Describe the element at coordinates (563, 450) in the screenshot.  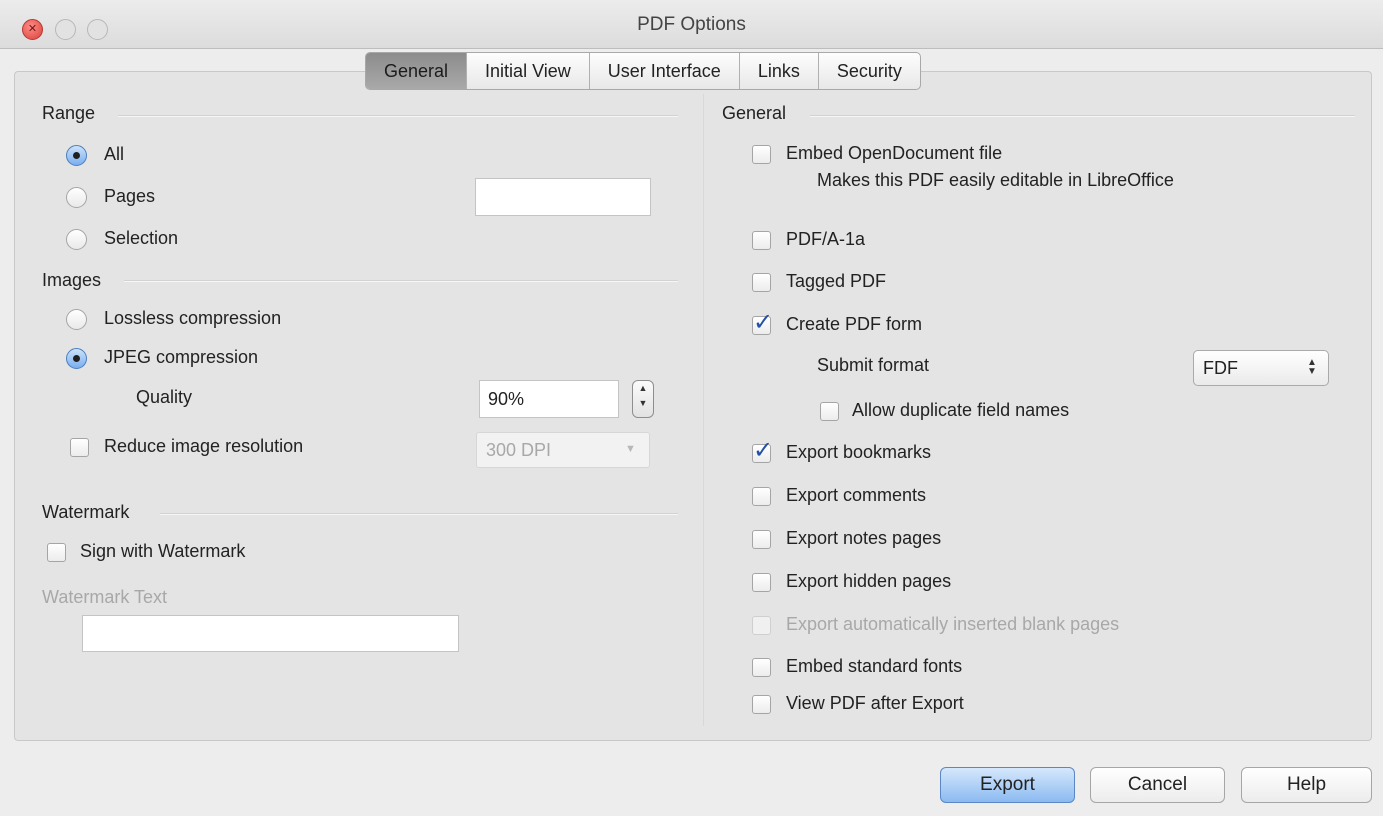
I see `resolution-select: 300 DPI ▼` at that location.